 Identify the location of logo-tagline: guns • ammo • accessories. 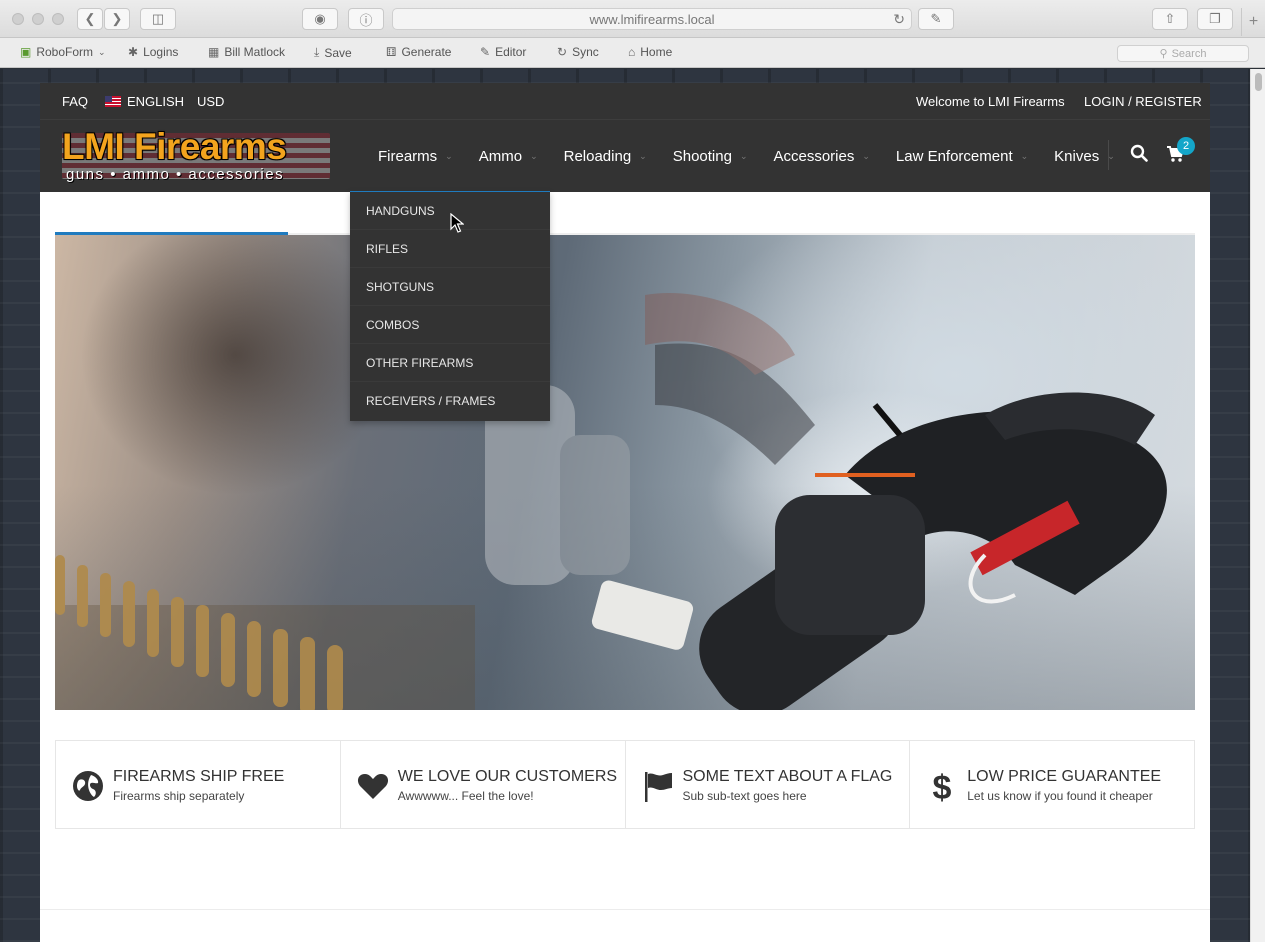
(175, 174).